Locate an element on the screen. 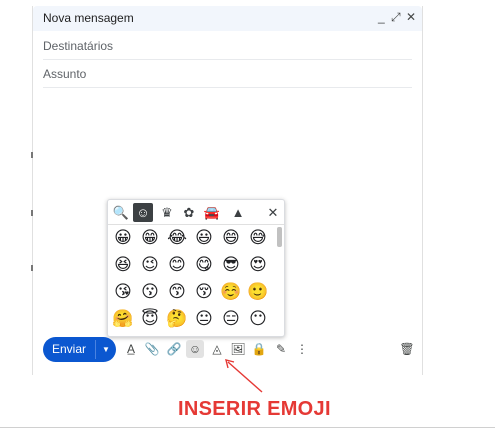 This screenshot has height=431, width=495. bottom-divider is located at coordinates (247, 427).